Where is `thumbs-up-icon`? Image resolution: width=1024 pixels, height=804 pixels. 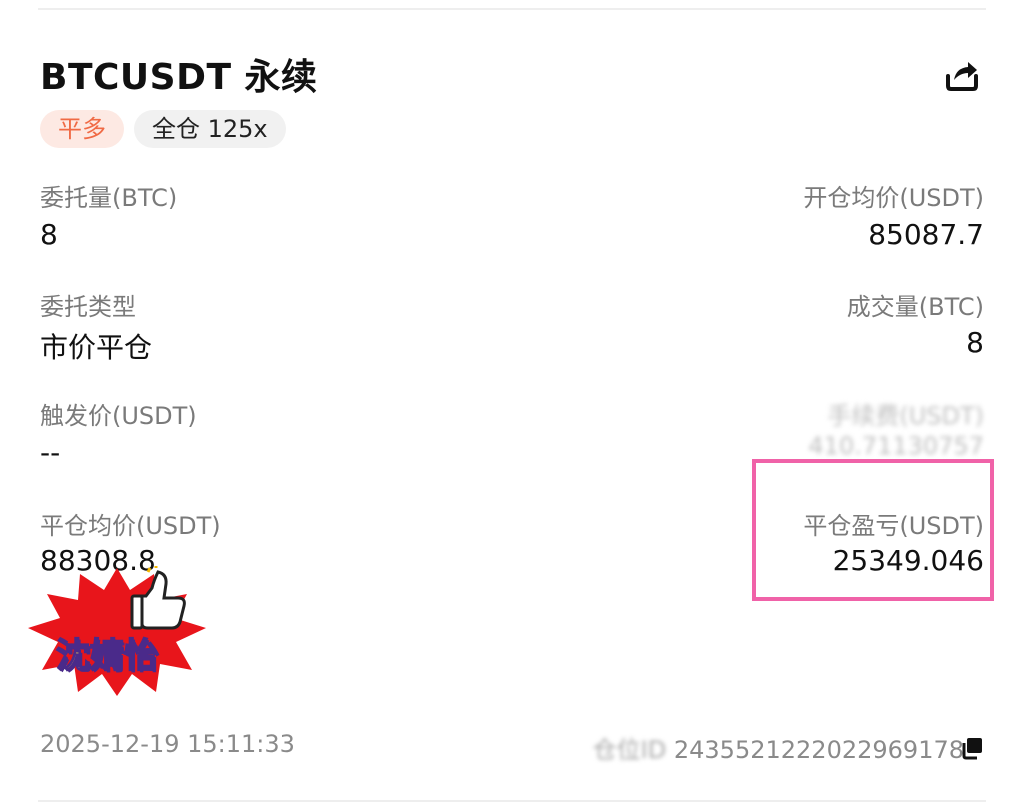
thumbs-up-icon is located at coordinates (158, 598).